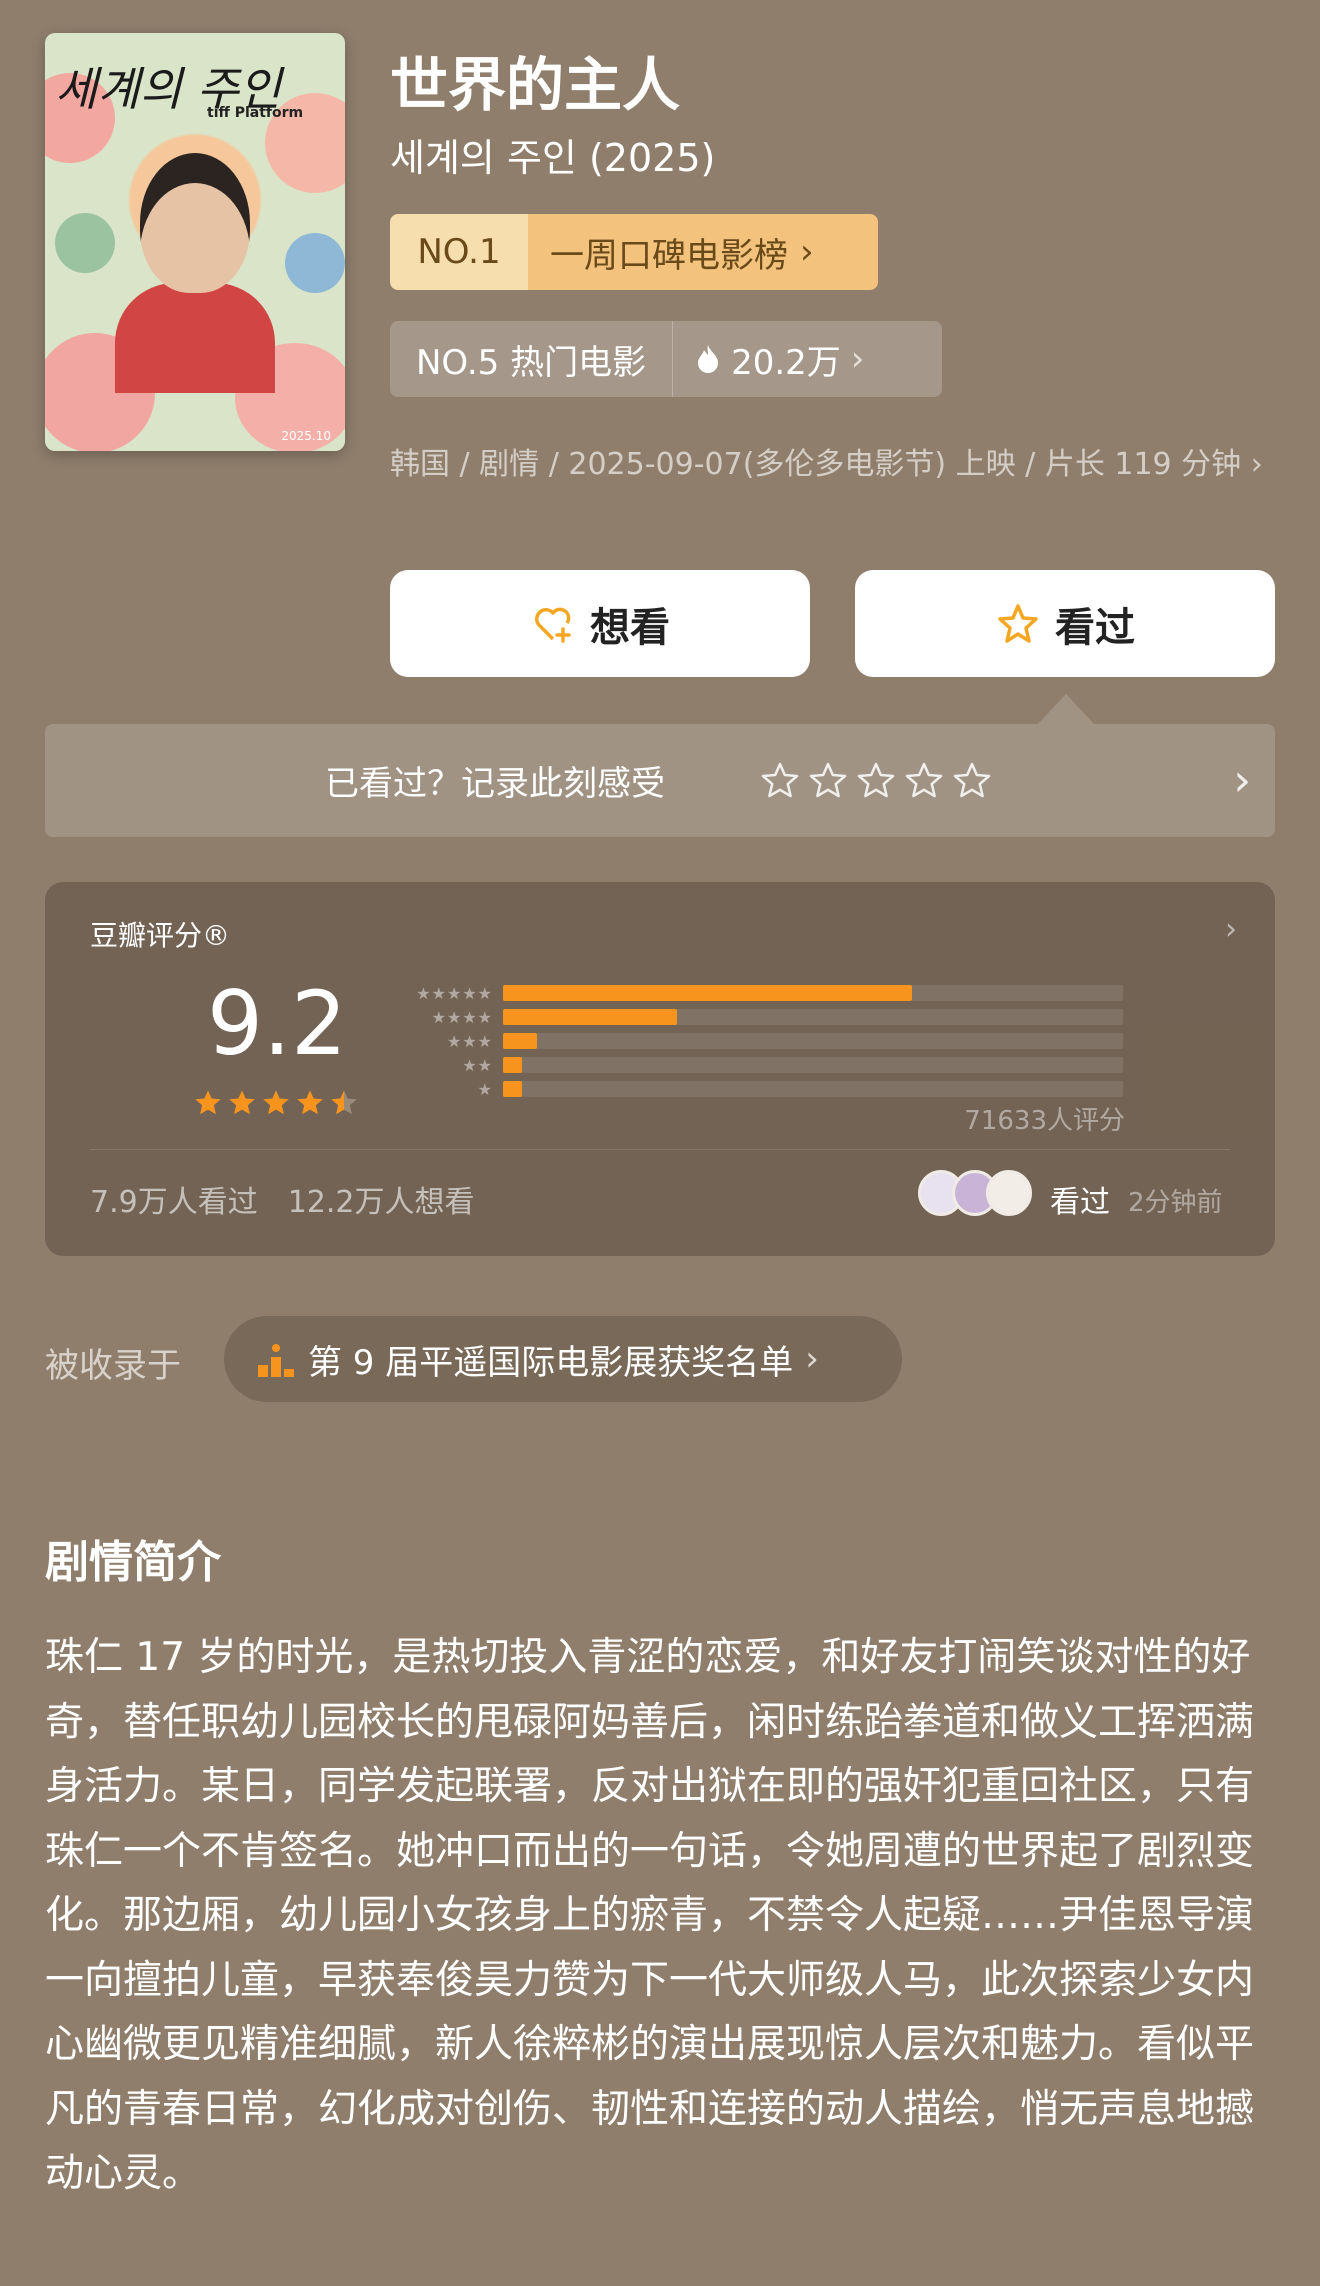 The height and width of the screenshot is (2286, 1320). I want to click on rating-score: 9.2, so click(277, 1023).